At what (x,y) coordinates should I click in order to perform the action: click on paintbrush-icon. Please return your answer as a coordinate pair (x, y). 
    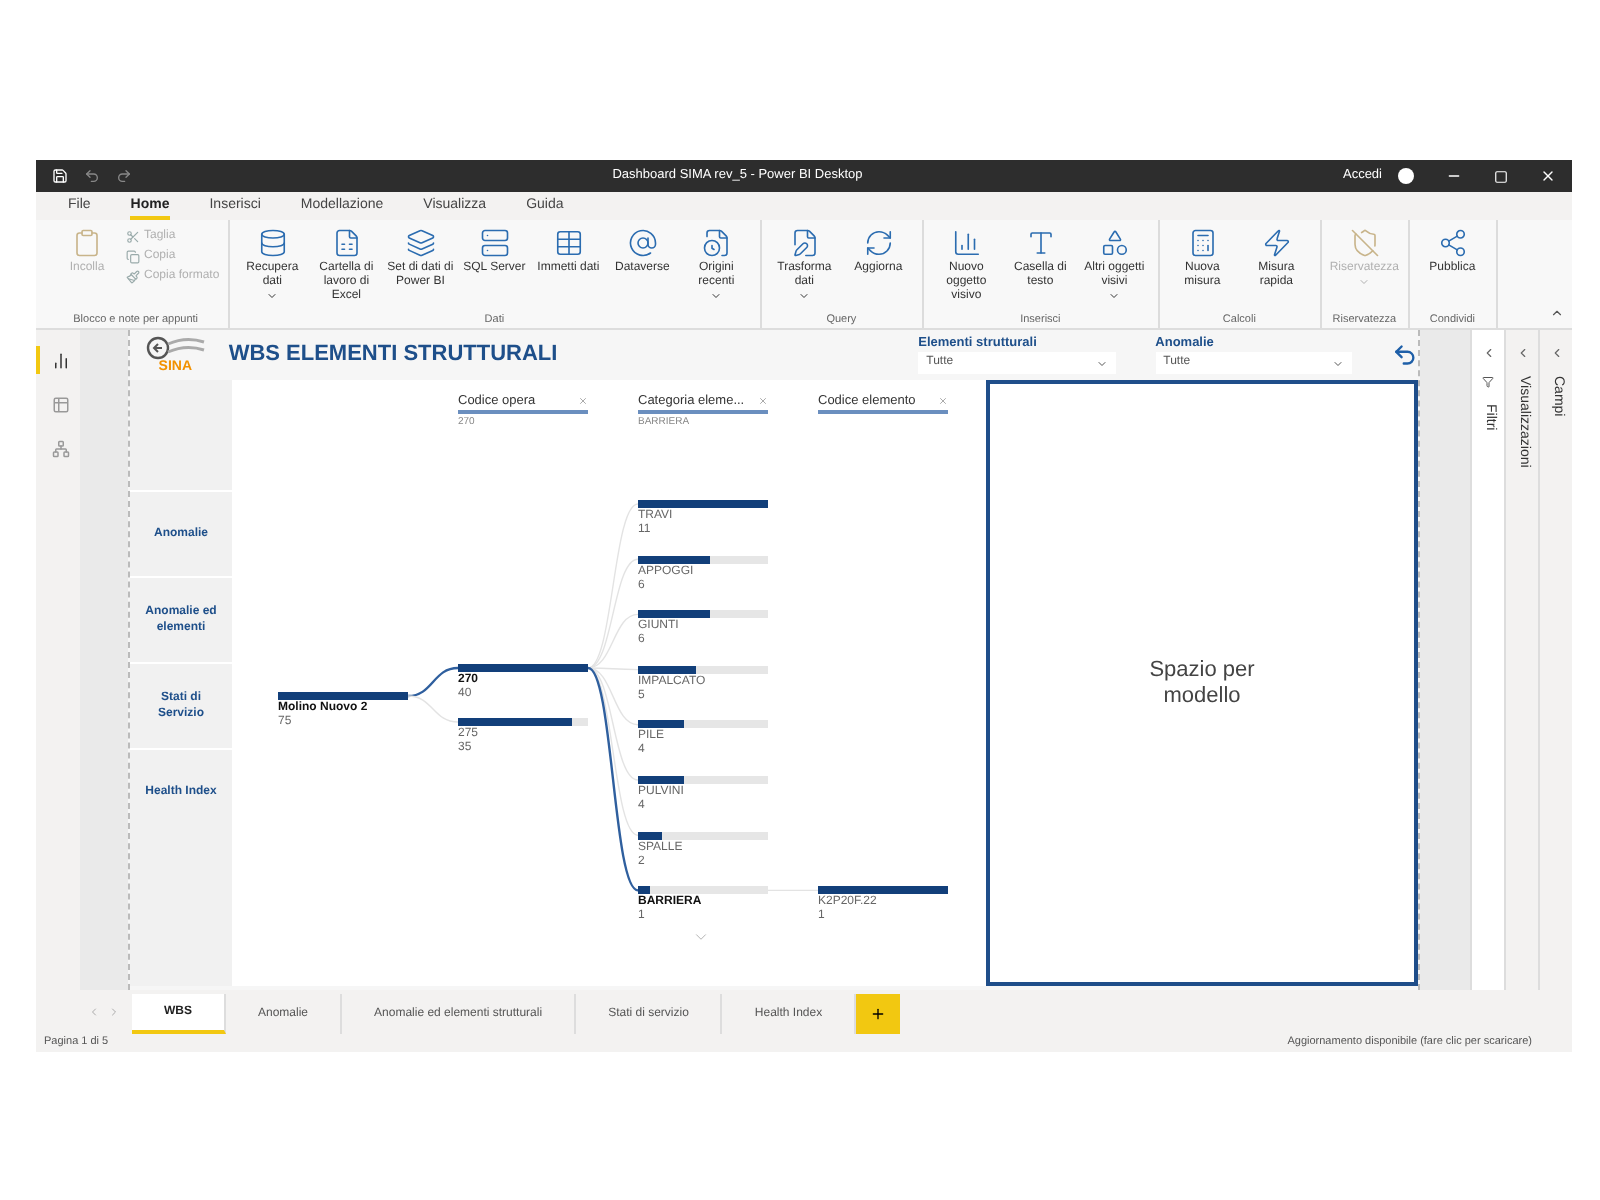
    Looking at the image, I should click on (133, 277).